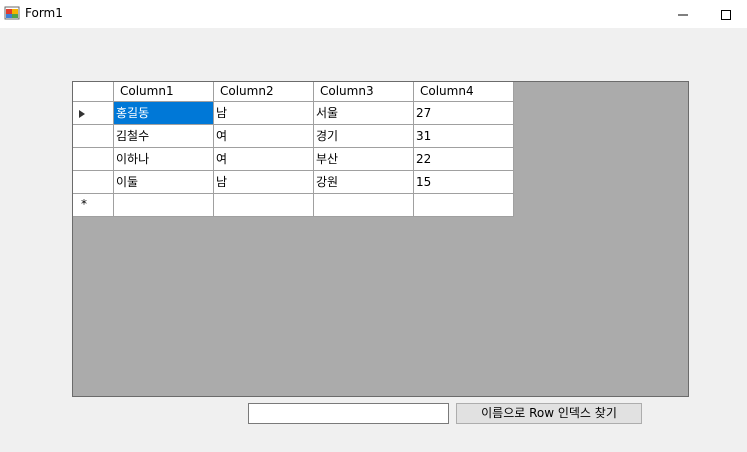 The image size is (747, 452). Describe the element at coordinates (82, 114) in the screenshot. I see `current-row-arrow-icon` at that location.